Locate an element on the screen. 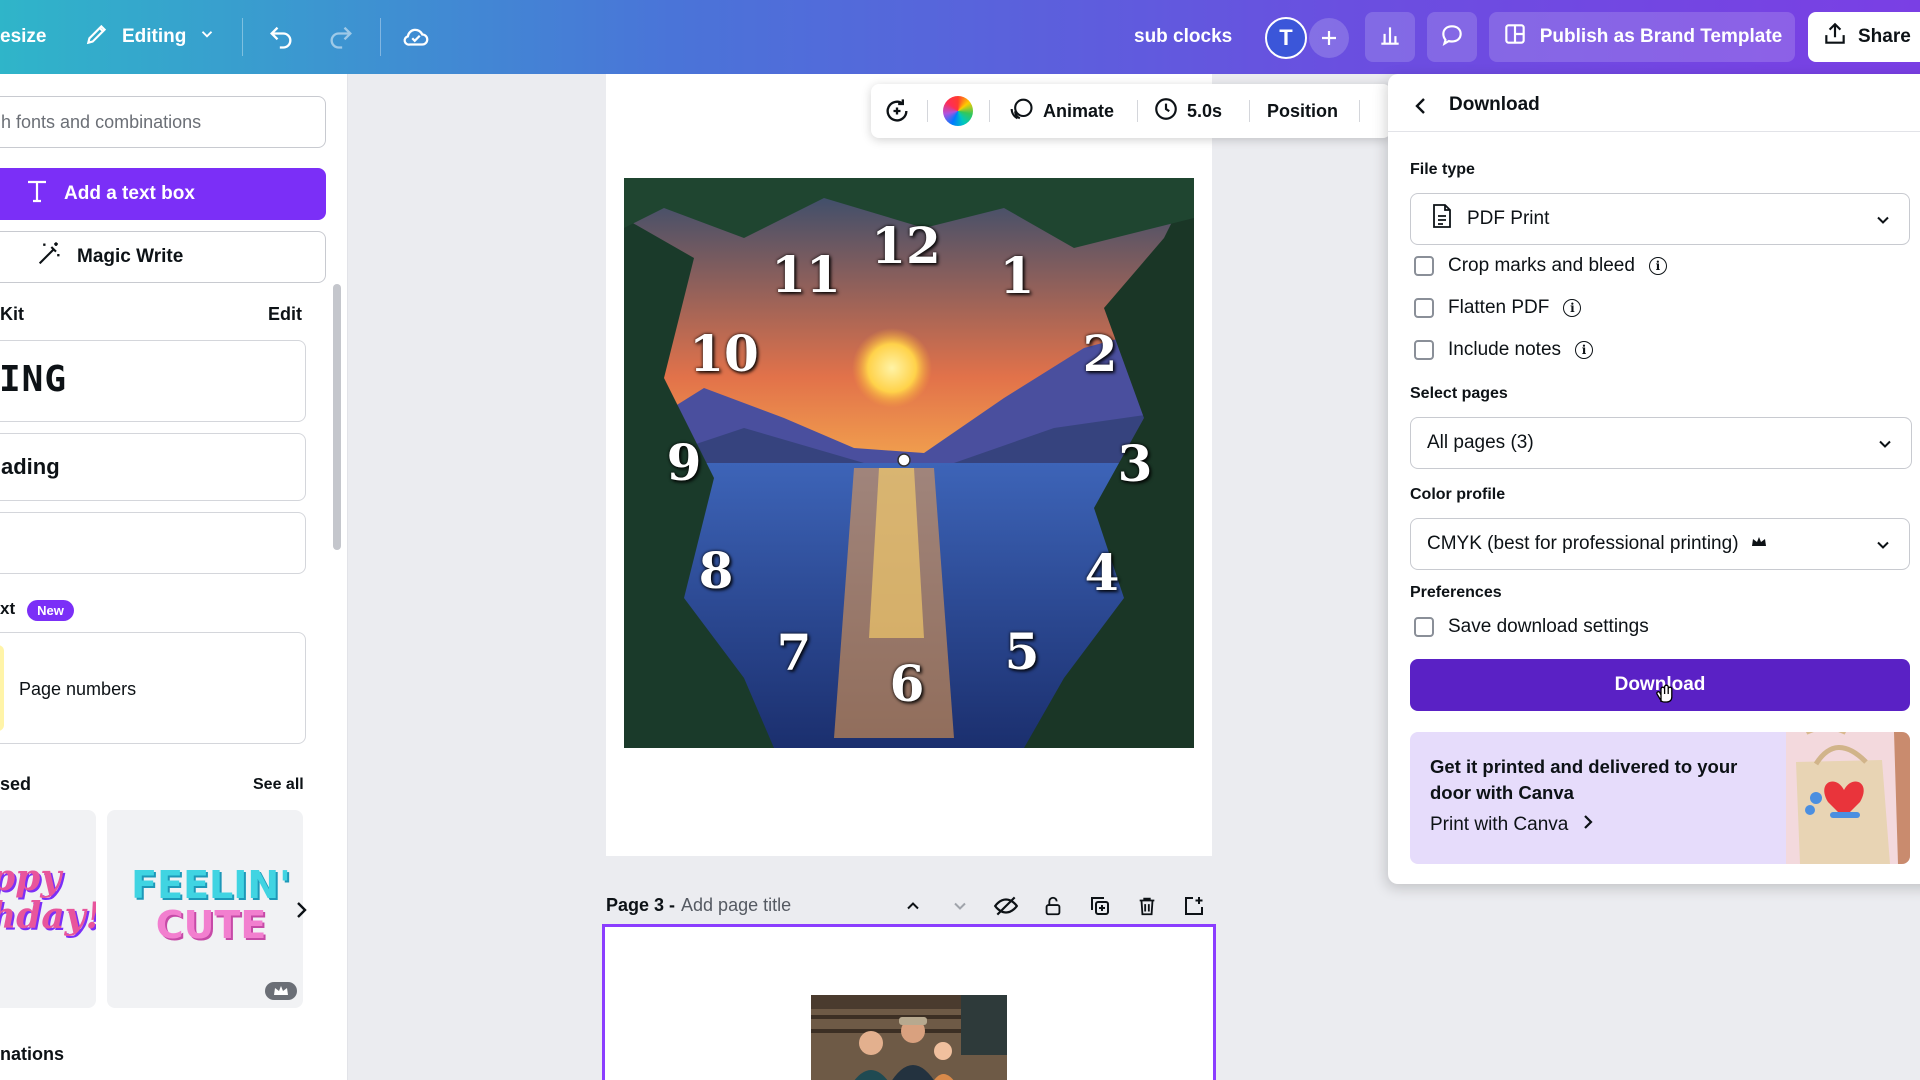 This screenshot has width=1920, height=1080. family-photo is located at coordinates (909, 1037).